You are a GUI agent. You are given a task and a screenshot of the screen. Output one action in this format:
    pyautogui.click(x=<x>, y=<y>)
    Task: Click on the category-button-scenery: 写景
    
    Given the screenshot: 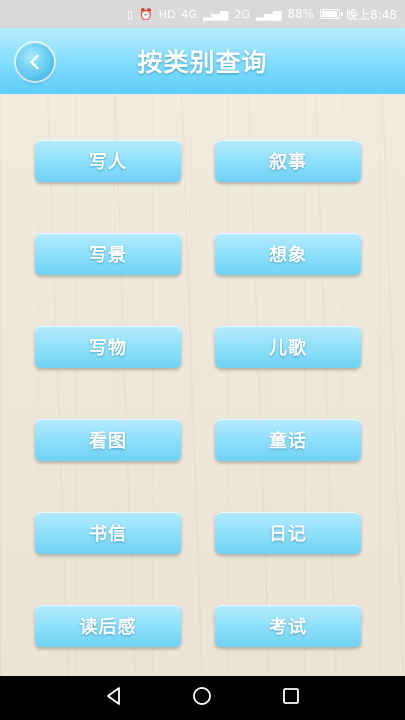 What is the action you would take?
    pyautogui.click(x=108, y=254)
    